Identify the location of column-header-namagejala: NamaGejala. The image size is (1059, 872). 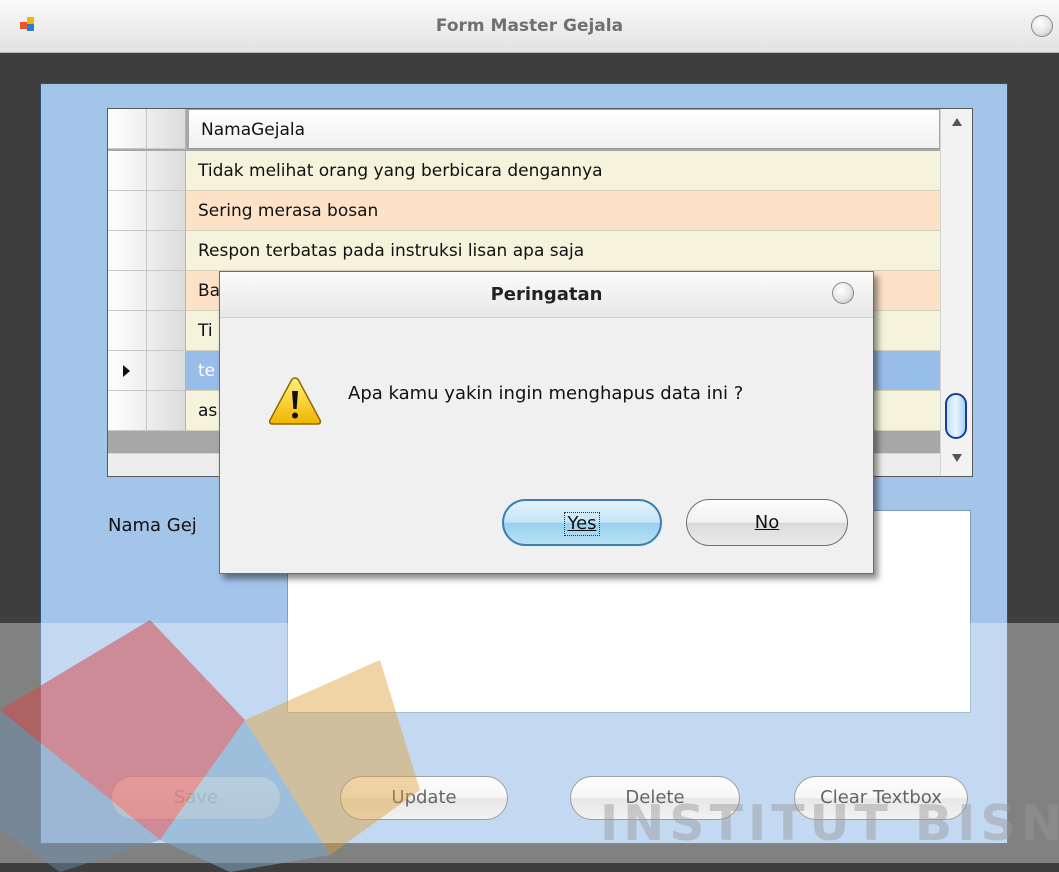
(564, 129).